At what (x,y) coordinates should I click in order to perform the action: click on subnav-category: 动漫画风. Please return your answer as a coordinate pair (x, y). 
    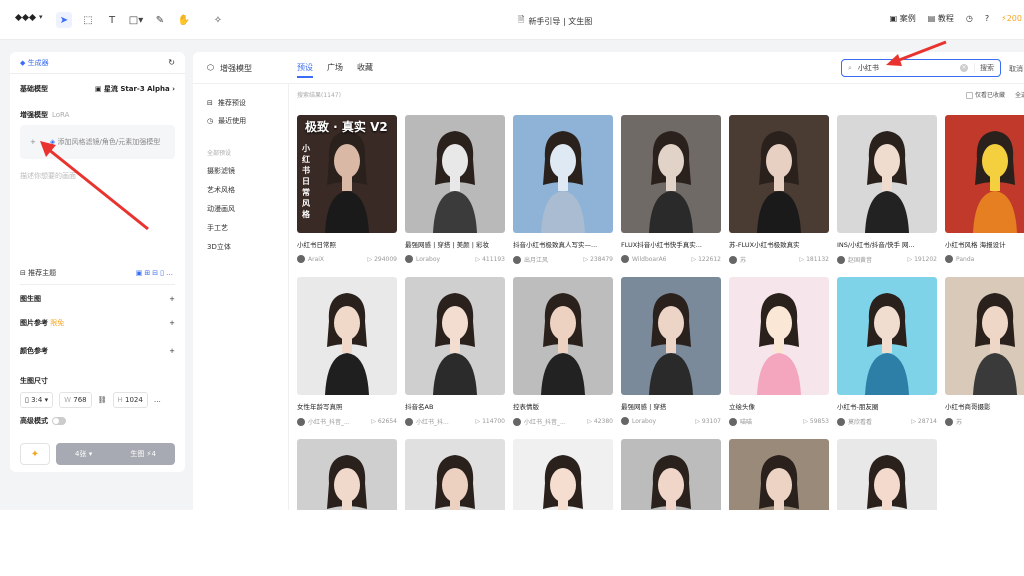
    Looking at the image, I should click on (221, 209).